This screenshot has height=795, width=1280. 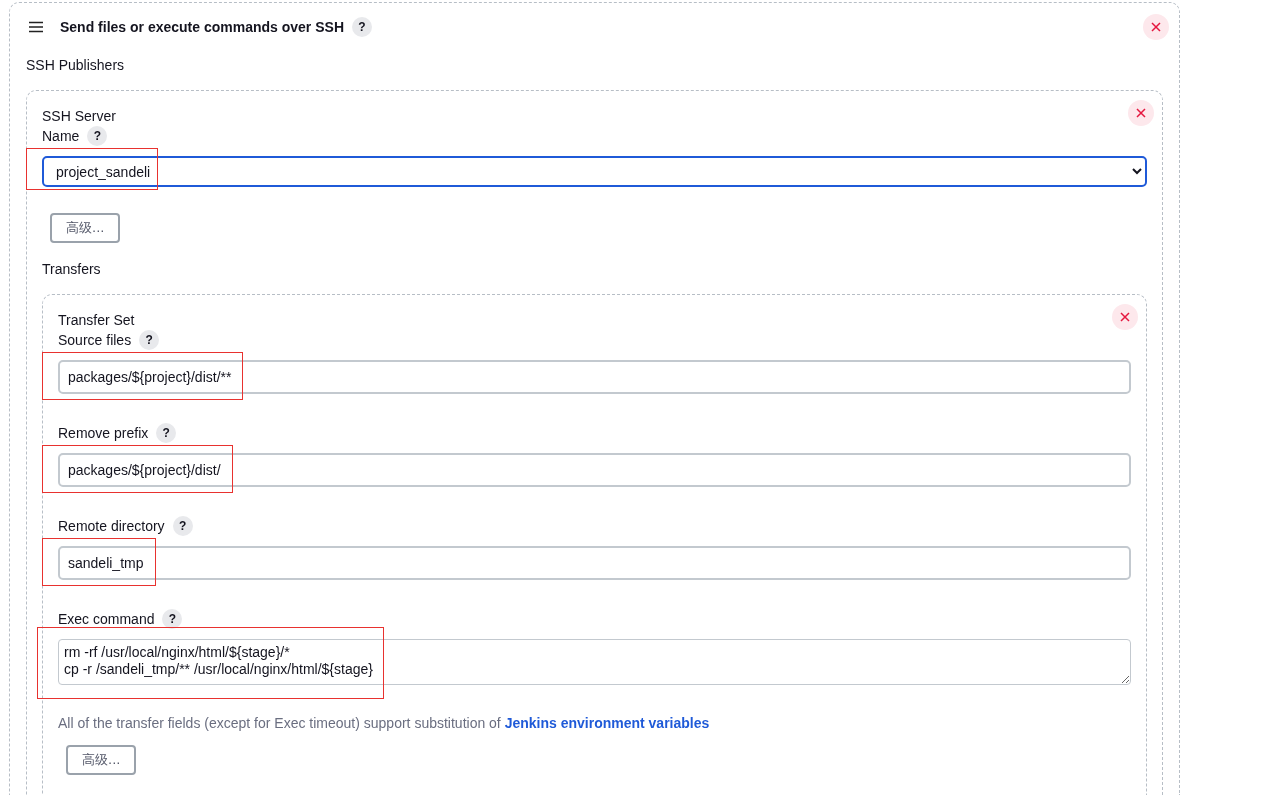 What do you see at coordinates (76, 65) in the screenshot?
I see `section-label: SSH Publishers` at bounding box center [76, 65].